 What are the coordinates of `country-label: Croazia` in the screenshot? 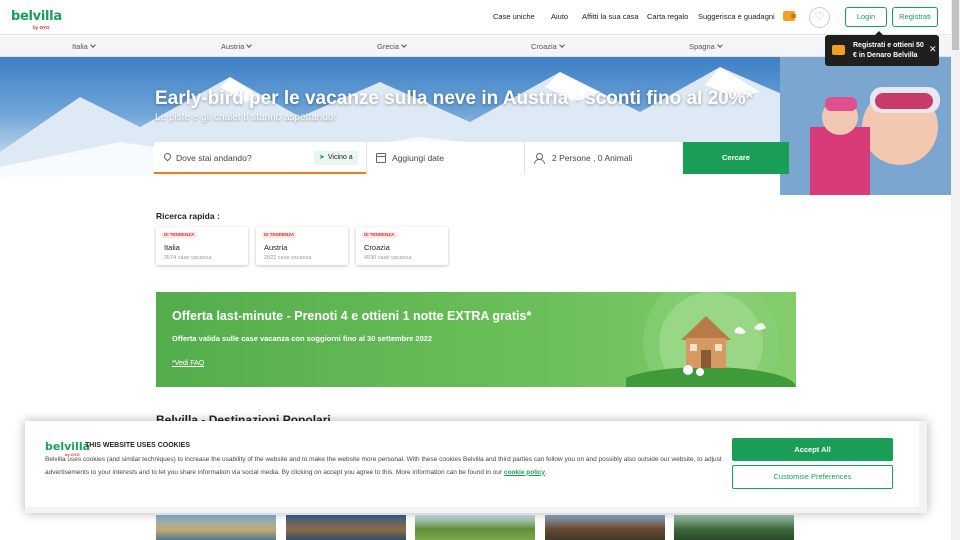 It's located at (544, 46).